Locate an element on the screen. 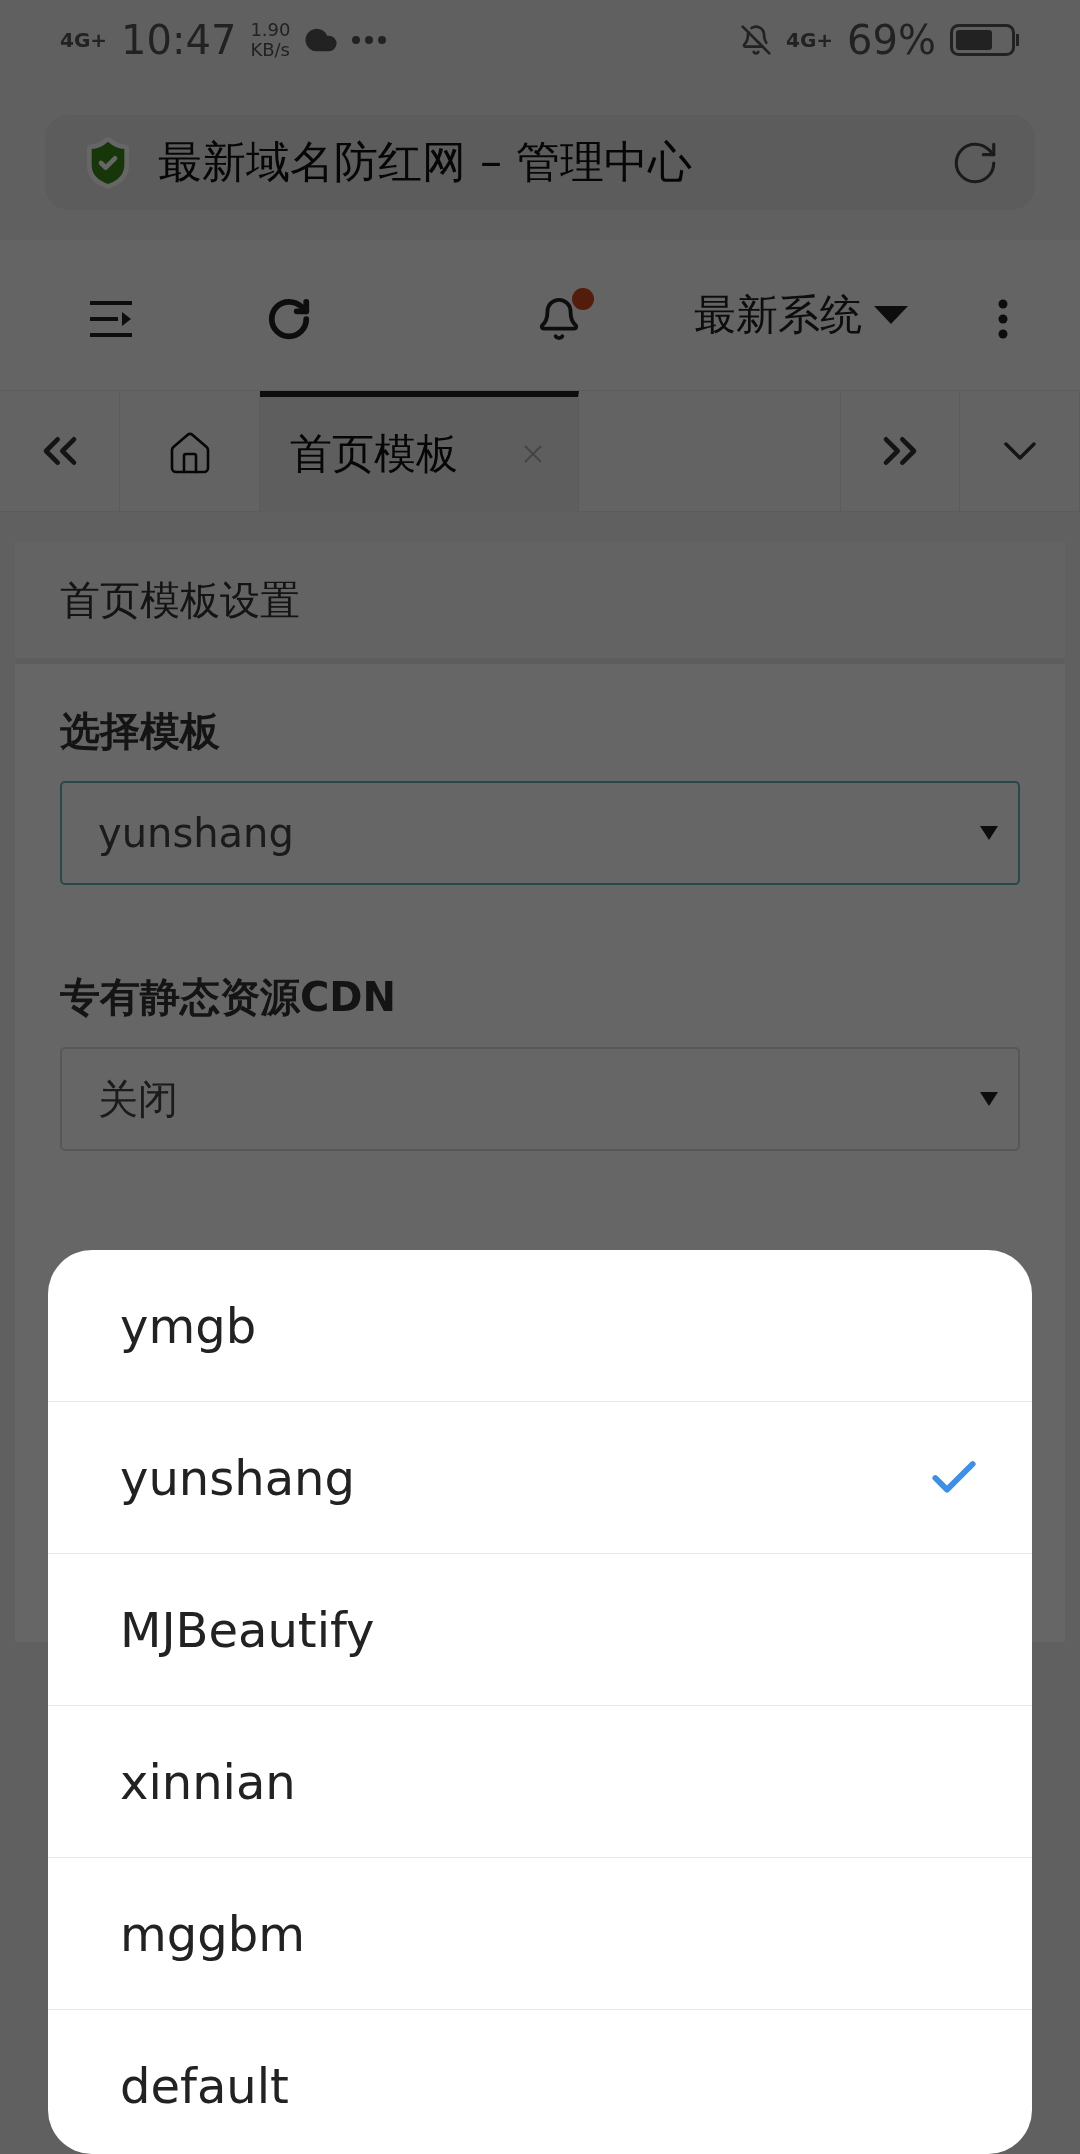 This screenshot has height=2154, width=1080. option-item: xinnian is located at coordinates (540, 1782).